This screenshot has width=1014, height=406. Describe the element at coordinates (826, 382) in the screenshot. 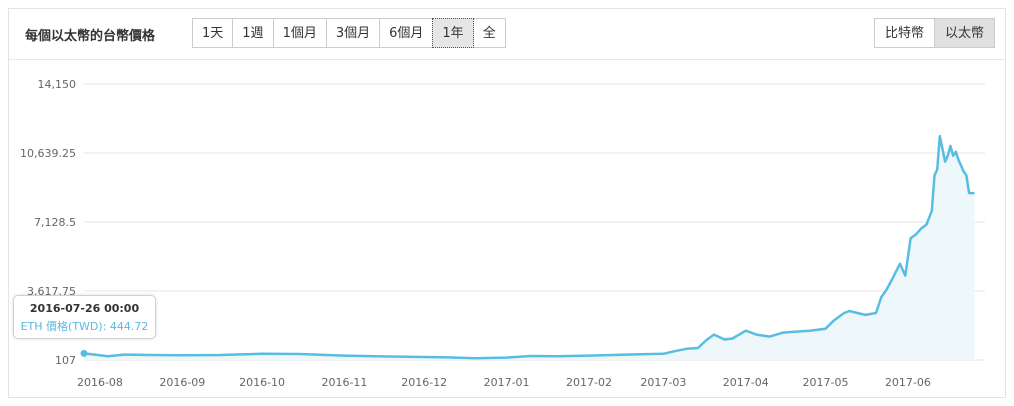

I see `x-tick-label: 2017-05` at that location.